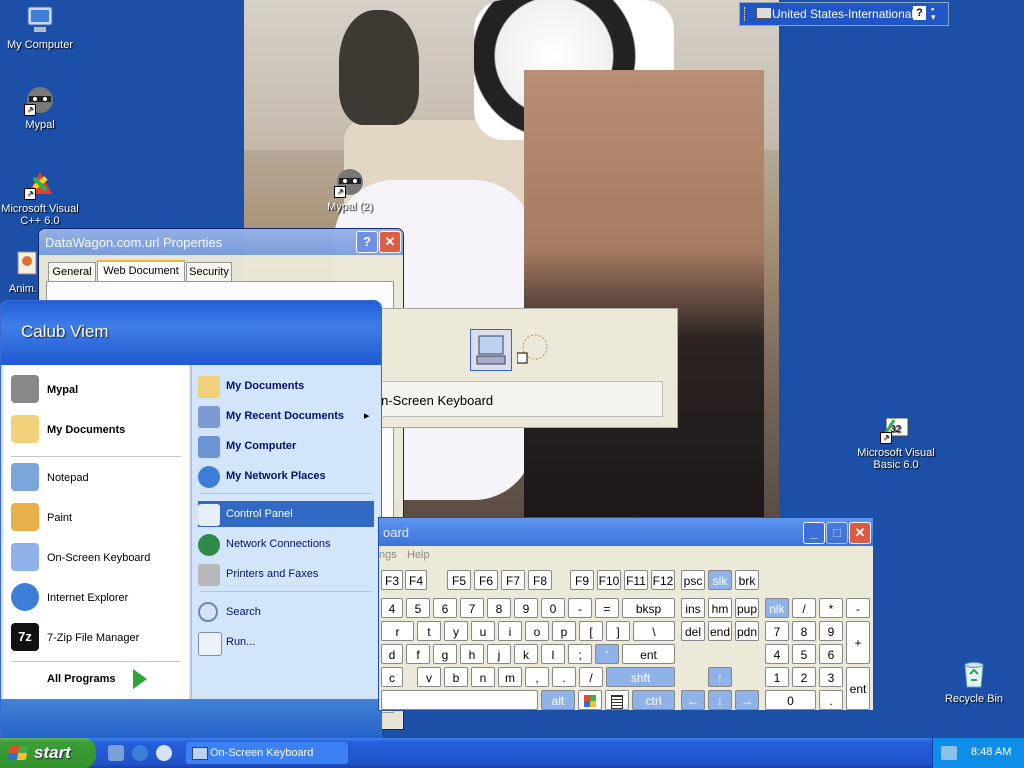  Describe the element at coordinates (286, 514) in the screenshot. I see `start-item-control-panel: Control Panel` at that location.